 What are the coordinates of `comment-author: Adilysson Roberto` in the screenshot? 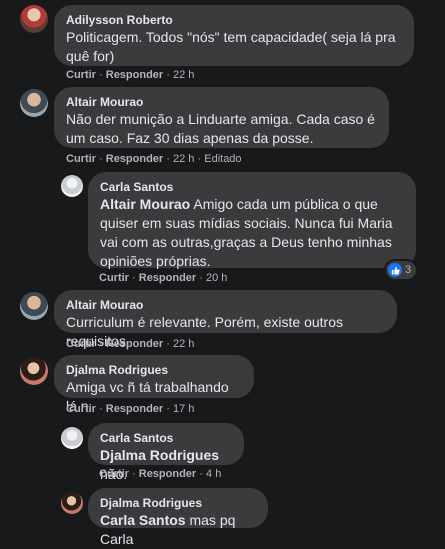 It's located at (234, 20).